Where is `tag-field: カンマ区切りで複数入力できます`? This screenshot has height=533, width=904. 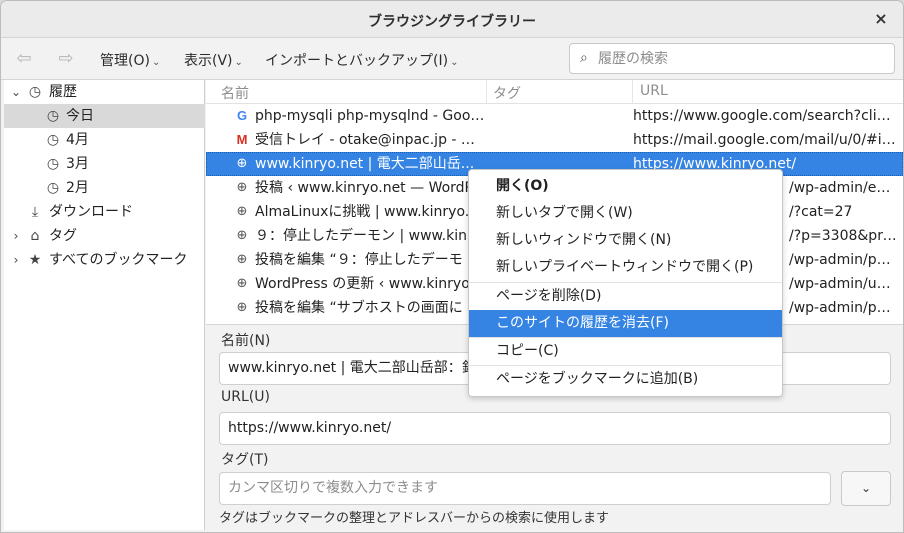 tag-field: カンマ区切りで複数入力できます is located at coordinates (525, 488).